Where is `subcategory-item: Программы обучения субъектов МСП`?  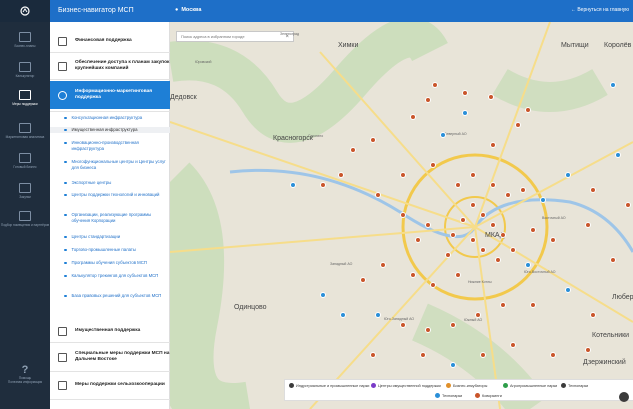
subcategory-item: Программы обучения субъектов МСП is located at coordinates (110, 263).